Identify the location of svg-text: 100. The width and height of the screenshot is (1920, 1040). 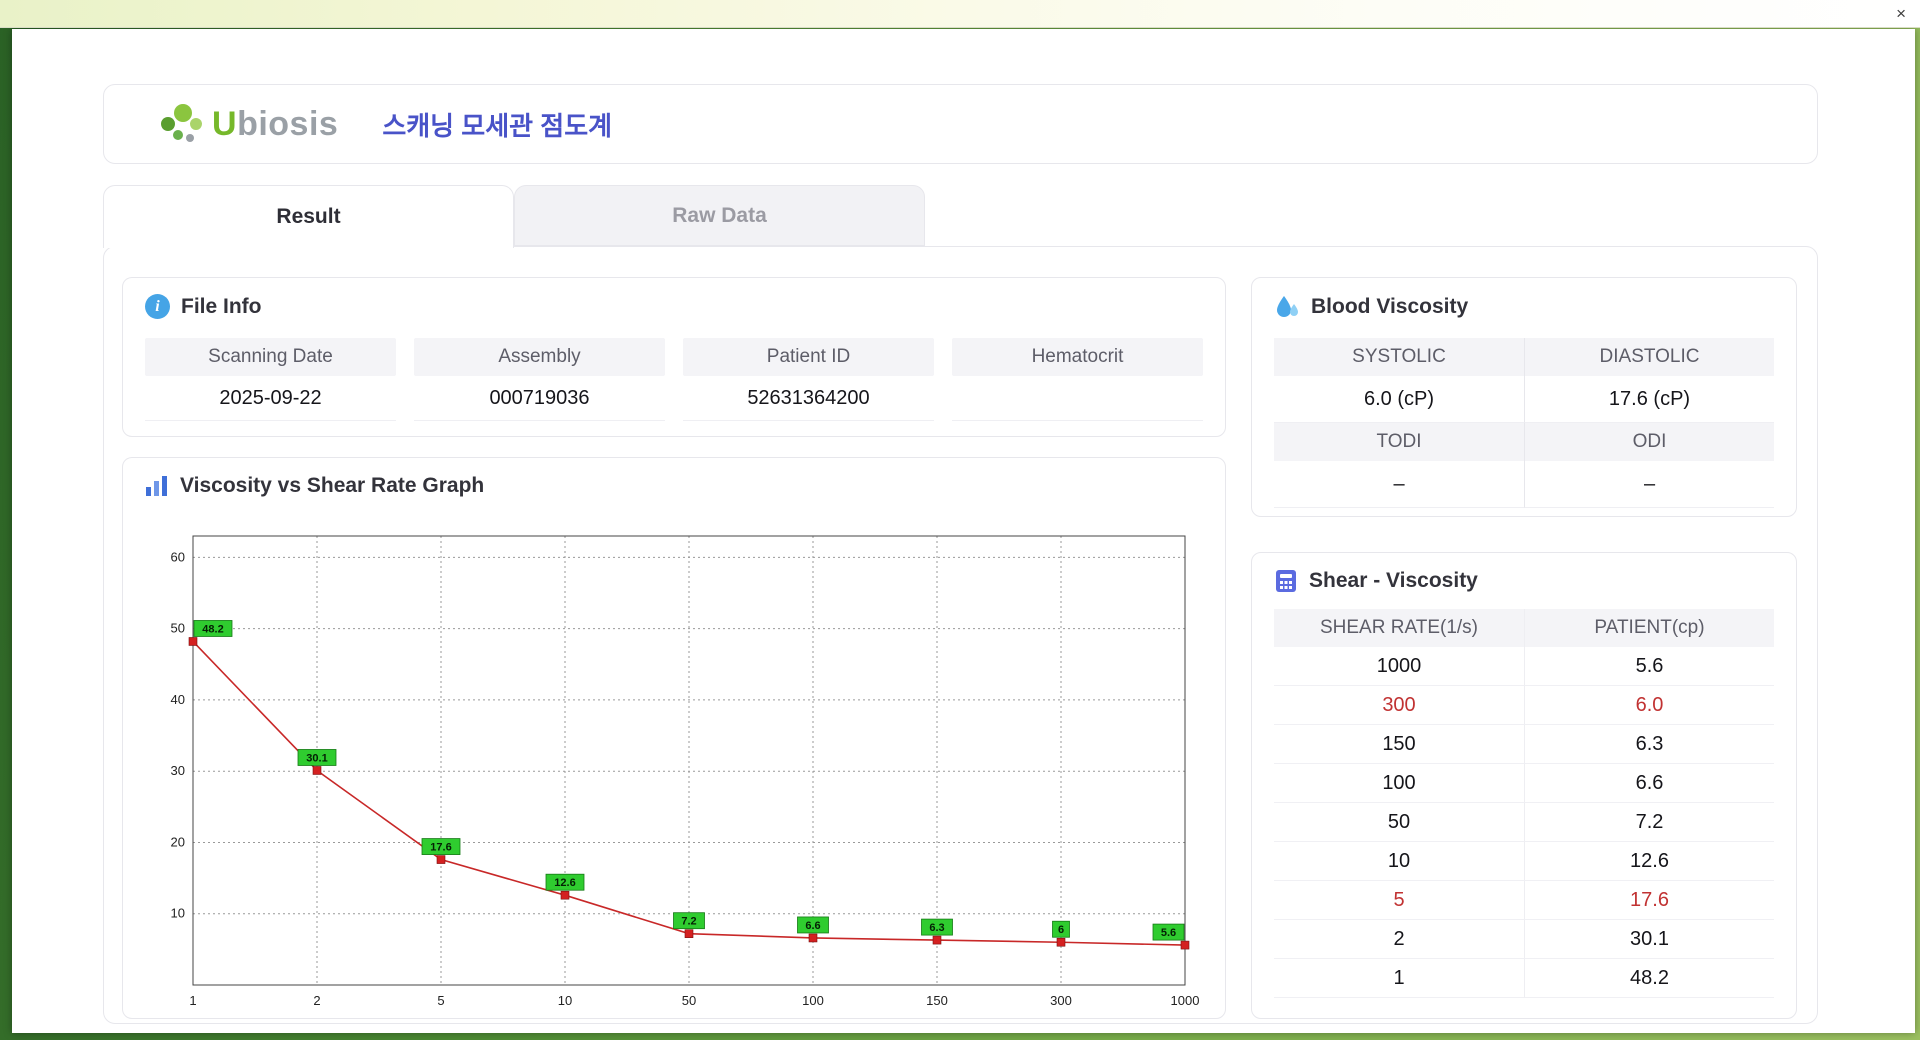
(813, 1000).